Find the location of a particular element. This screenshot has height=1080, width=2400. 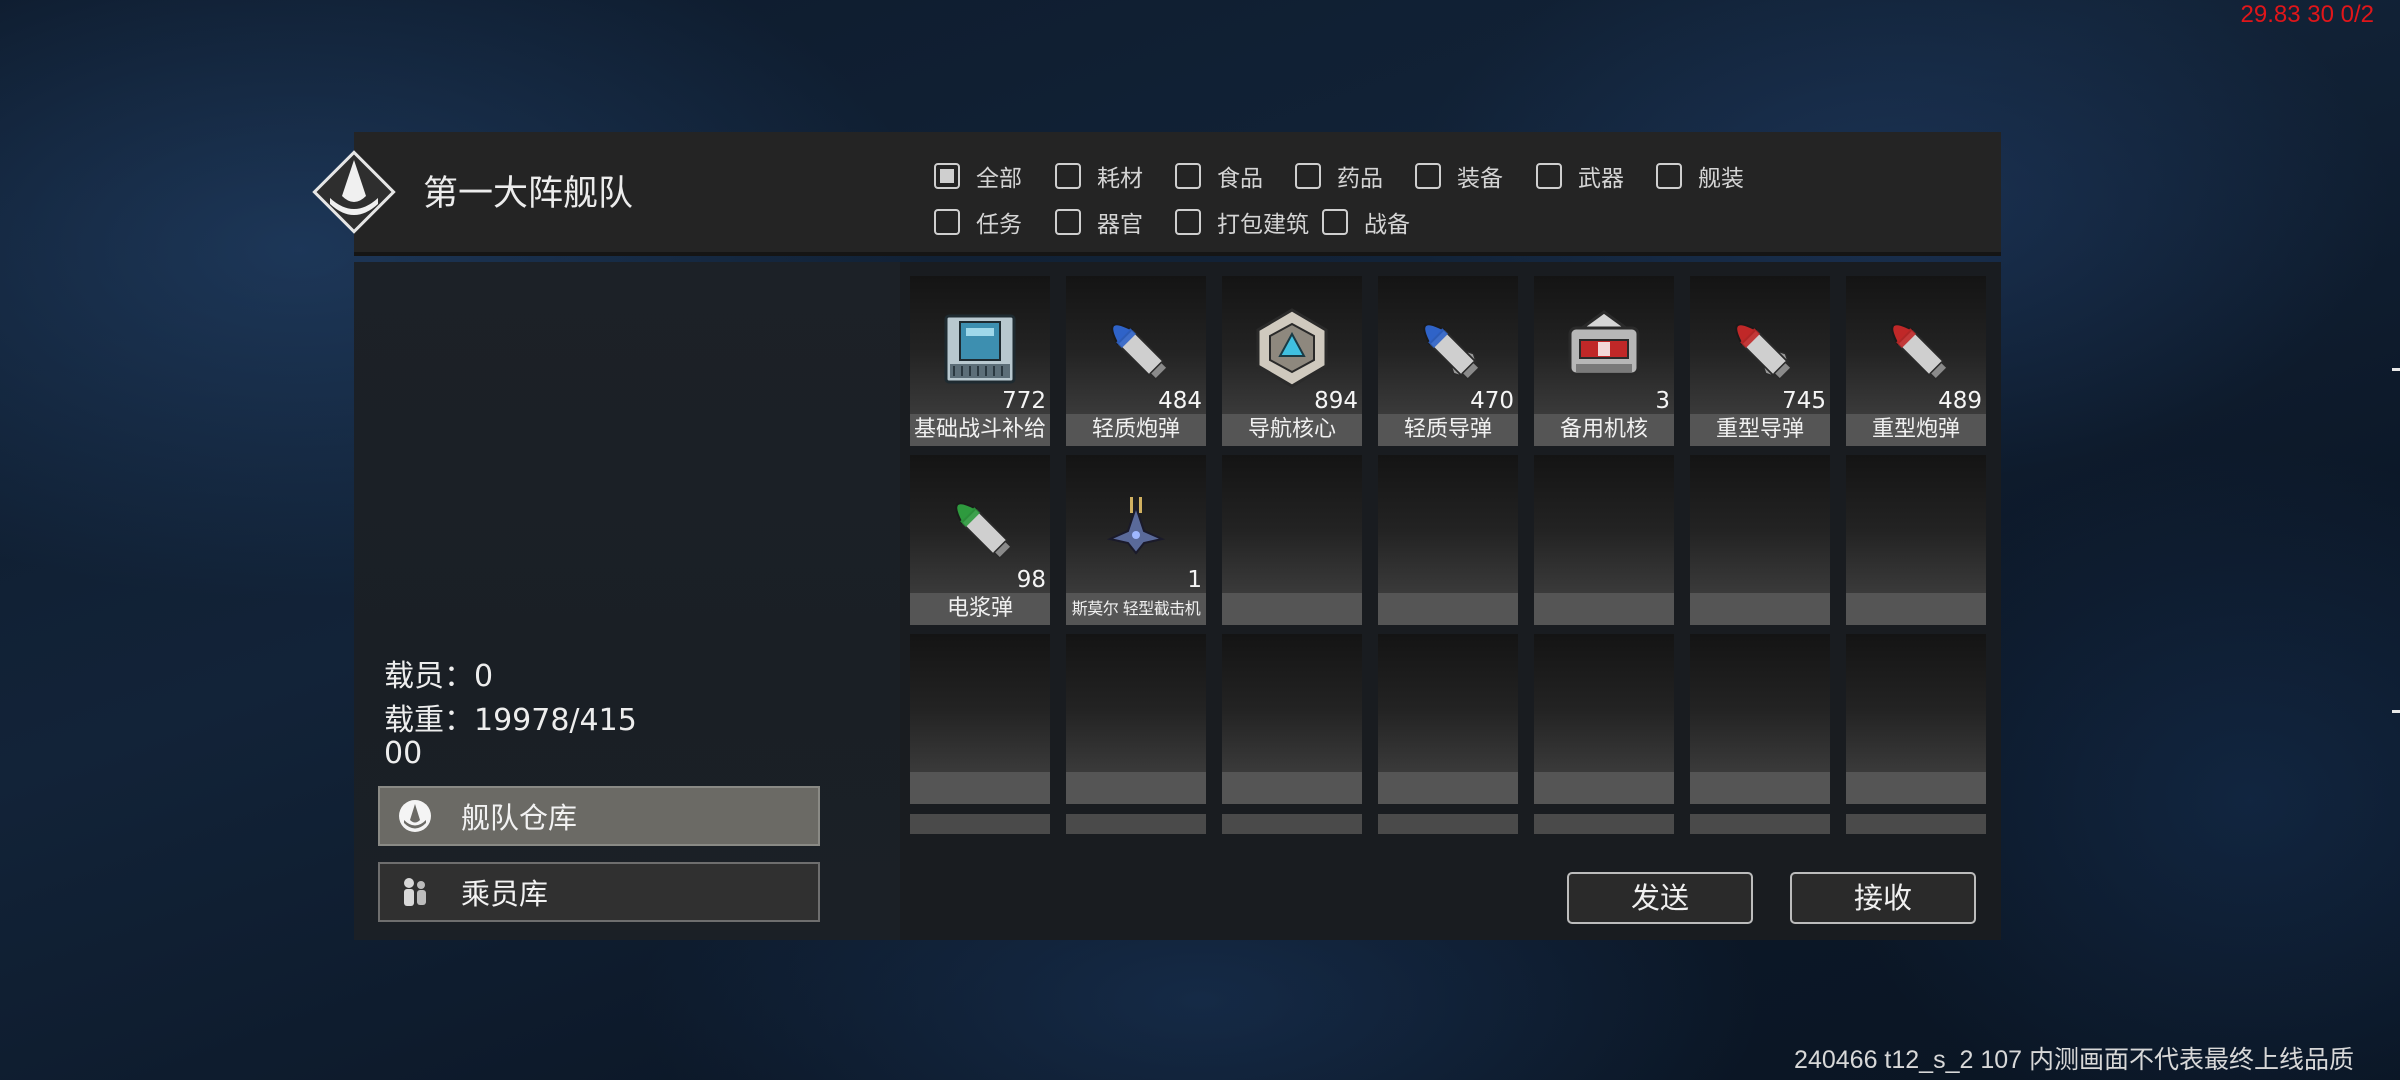

filter-5: 武器 is located at coordinates (1580, 176).